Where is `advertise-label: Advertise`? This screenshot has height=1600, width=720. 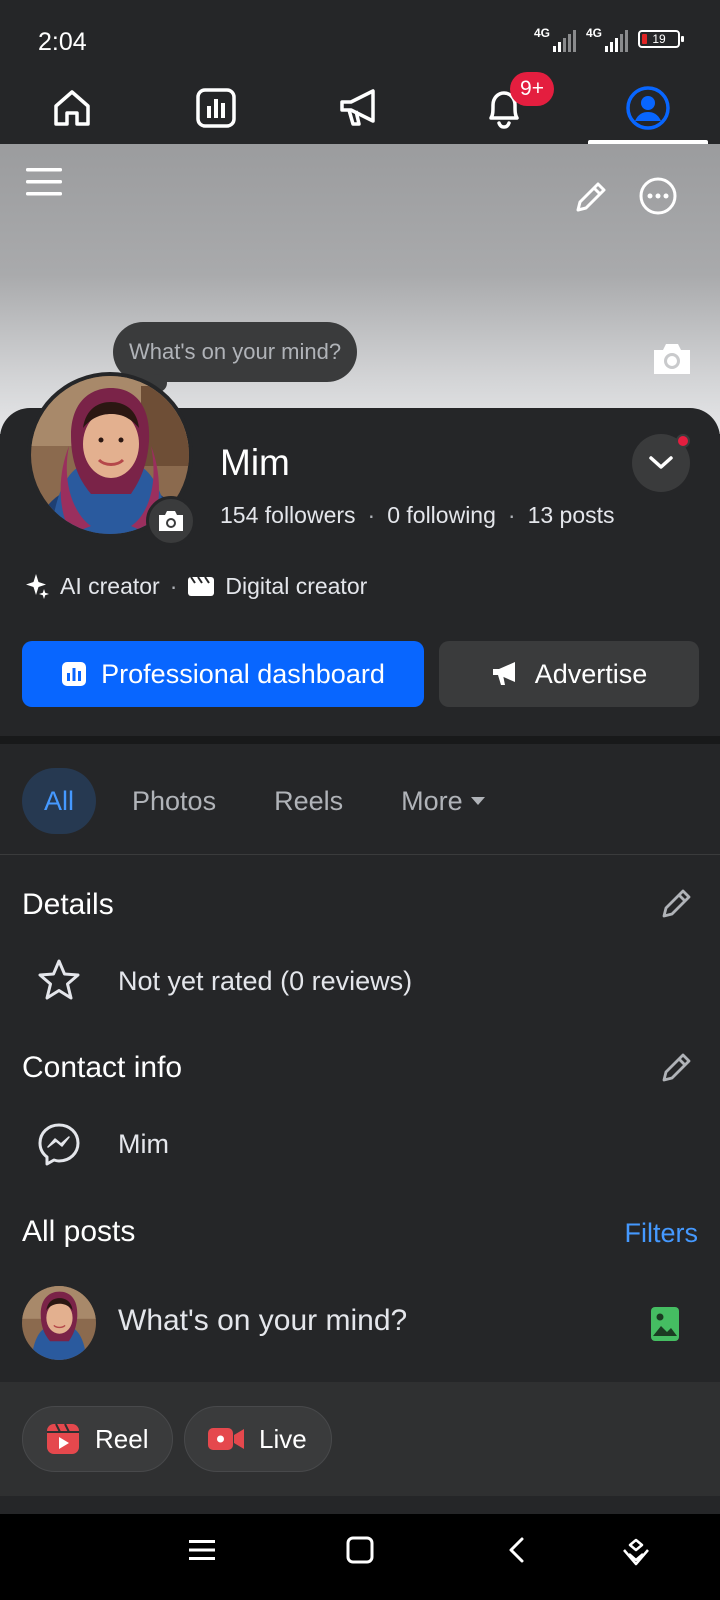 advertise-label: Advertise is located at coordinates (591, 673).